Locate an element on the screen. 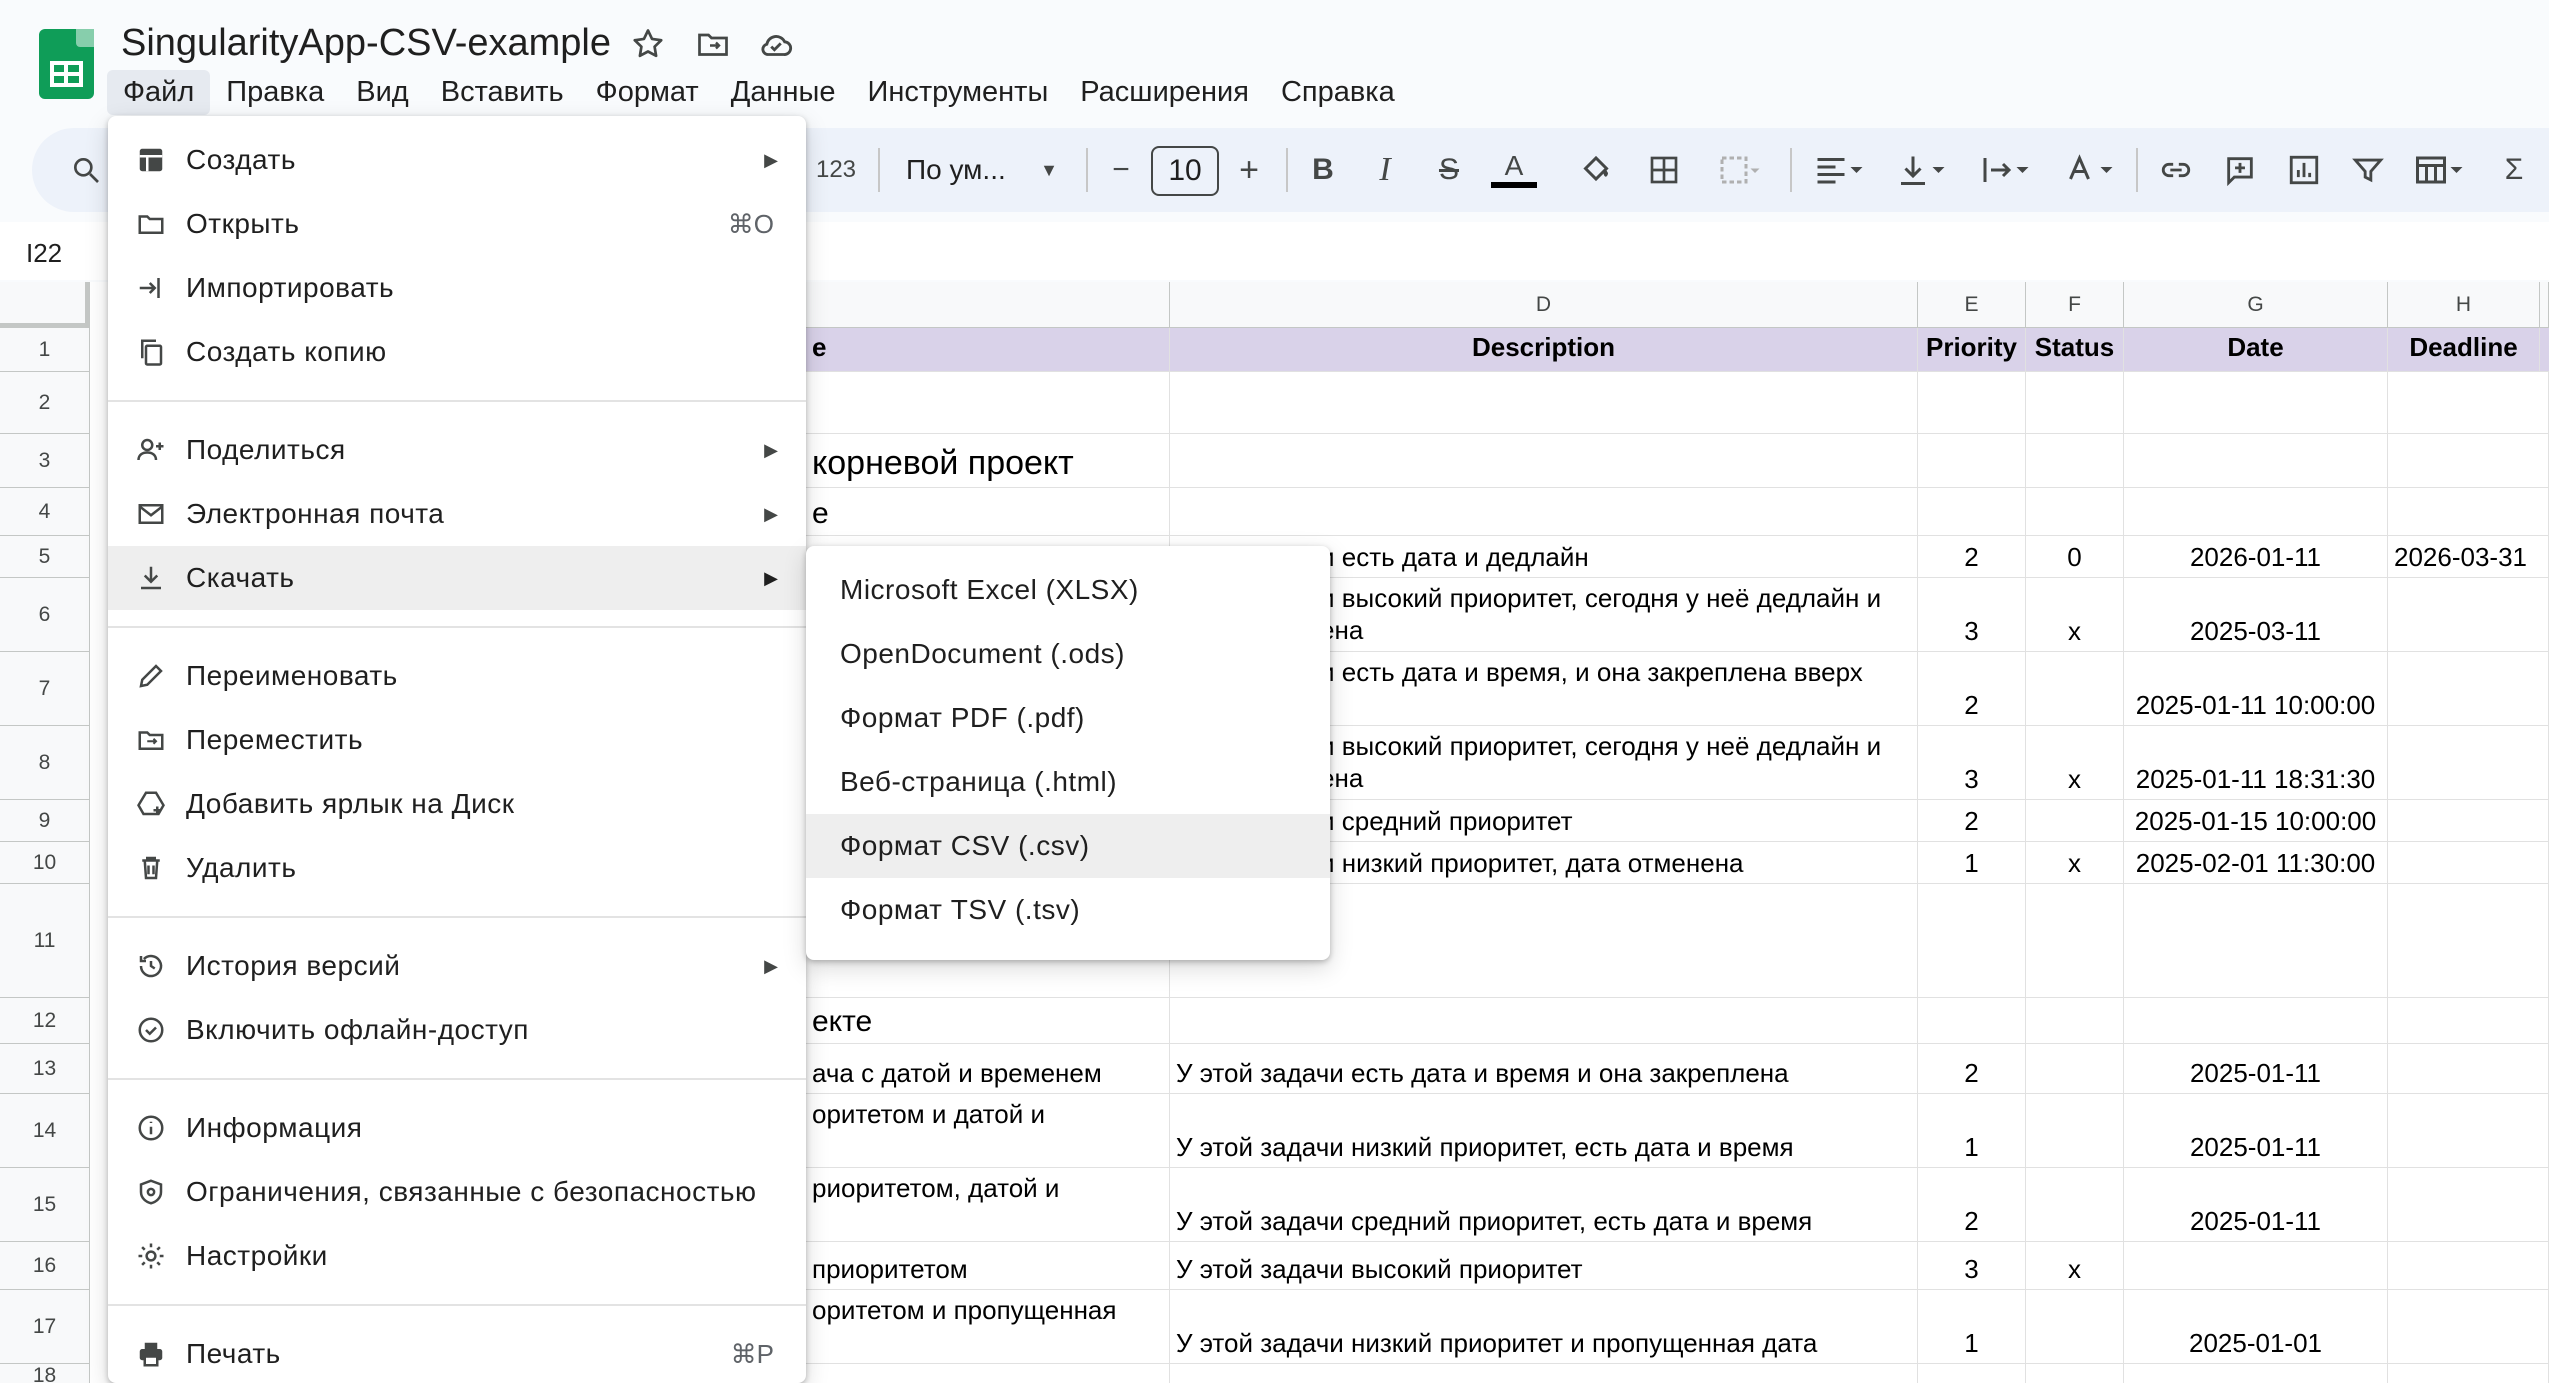 This screenshot has height=1383, width=2549. header-cell-C: e is located at coordinates (988, 350).